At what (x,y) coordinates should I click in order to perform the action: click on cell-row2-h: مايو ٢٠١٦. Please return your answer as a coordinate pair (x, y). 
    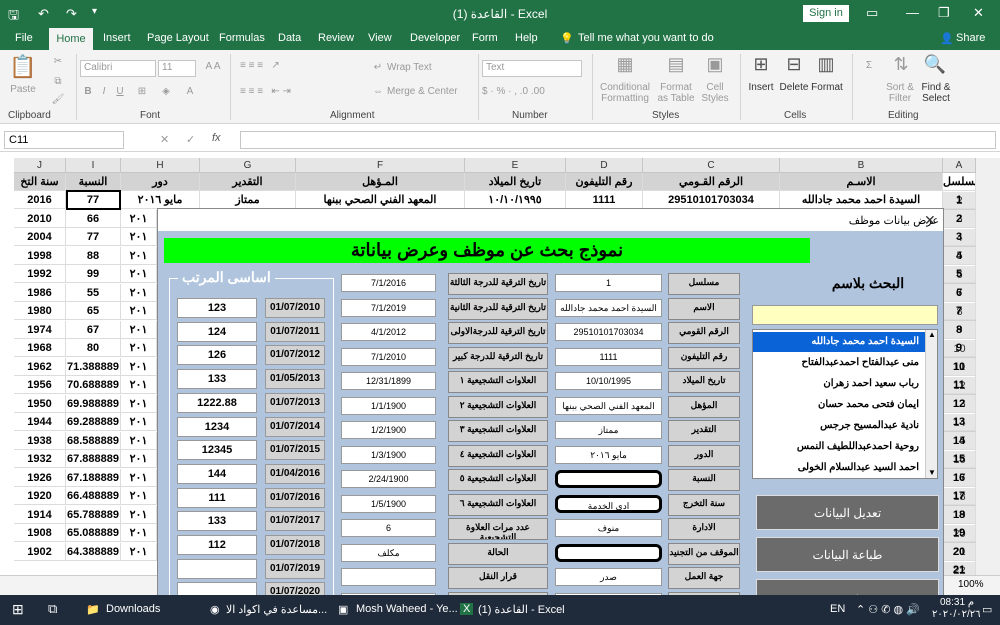
    Looking at the image, I should click on (160, 200).